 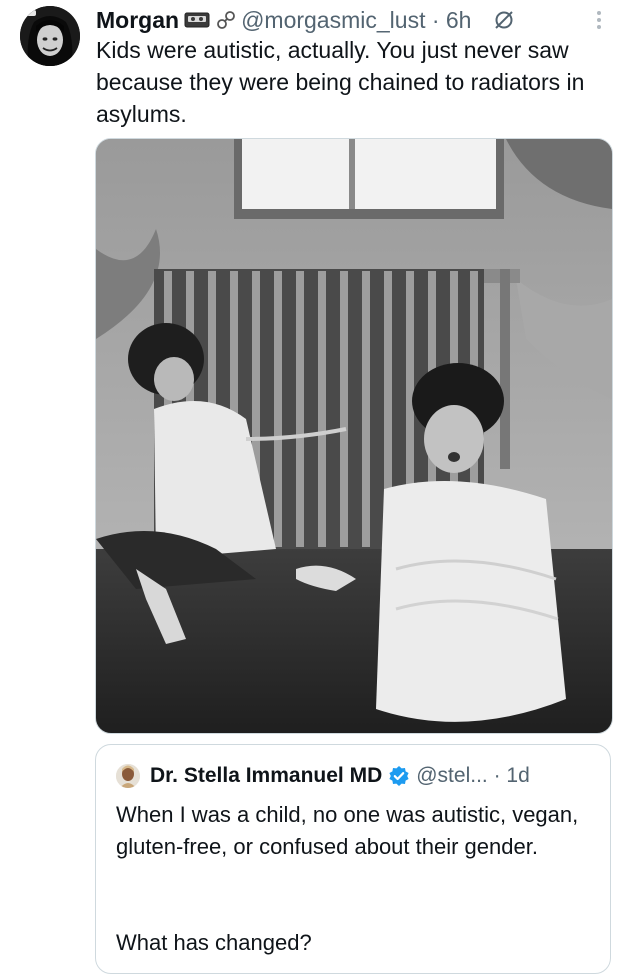 I want to click on quoted-tweet-header: Dr. Stella Immanuel MD @stel... · 1d, so click(x=358, y=776).